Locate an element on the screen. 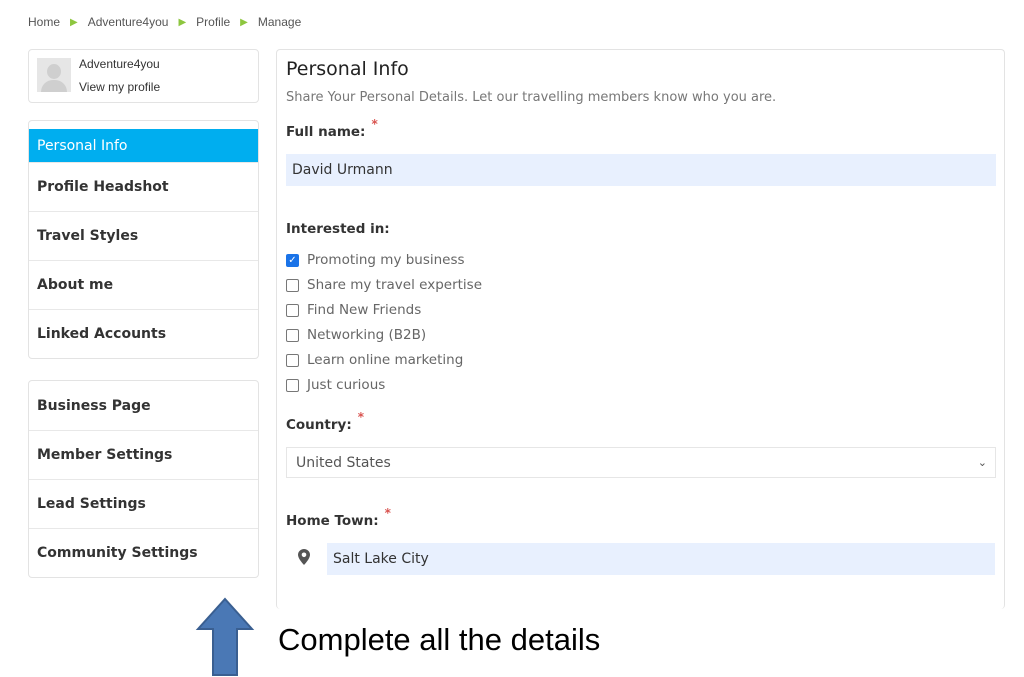 This screenshot has width=1024, height=677. breadcrumb-profile: Profile is located at coordinates (213, 22).